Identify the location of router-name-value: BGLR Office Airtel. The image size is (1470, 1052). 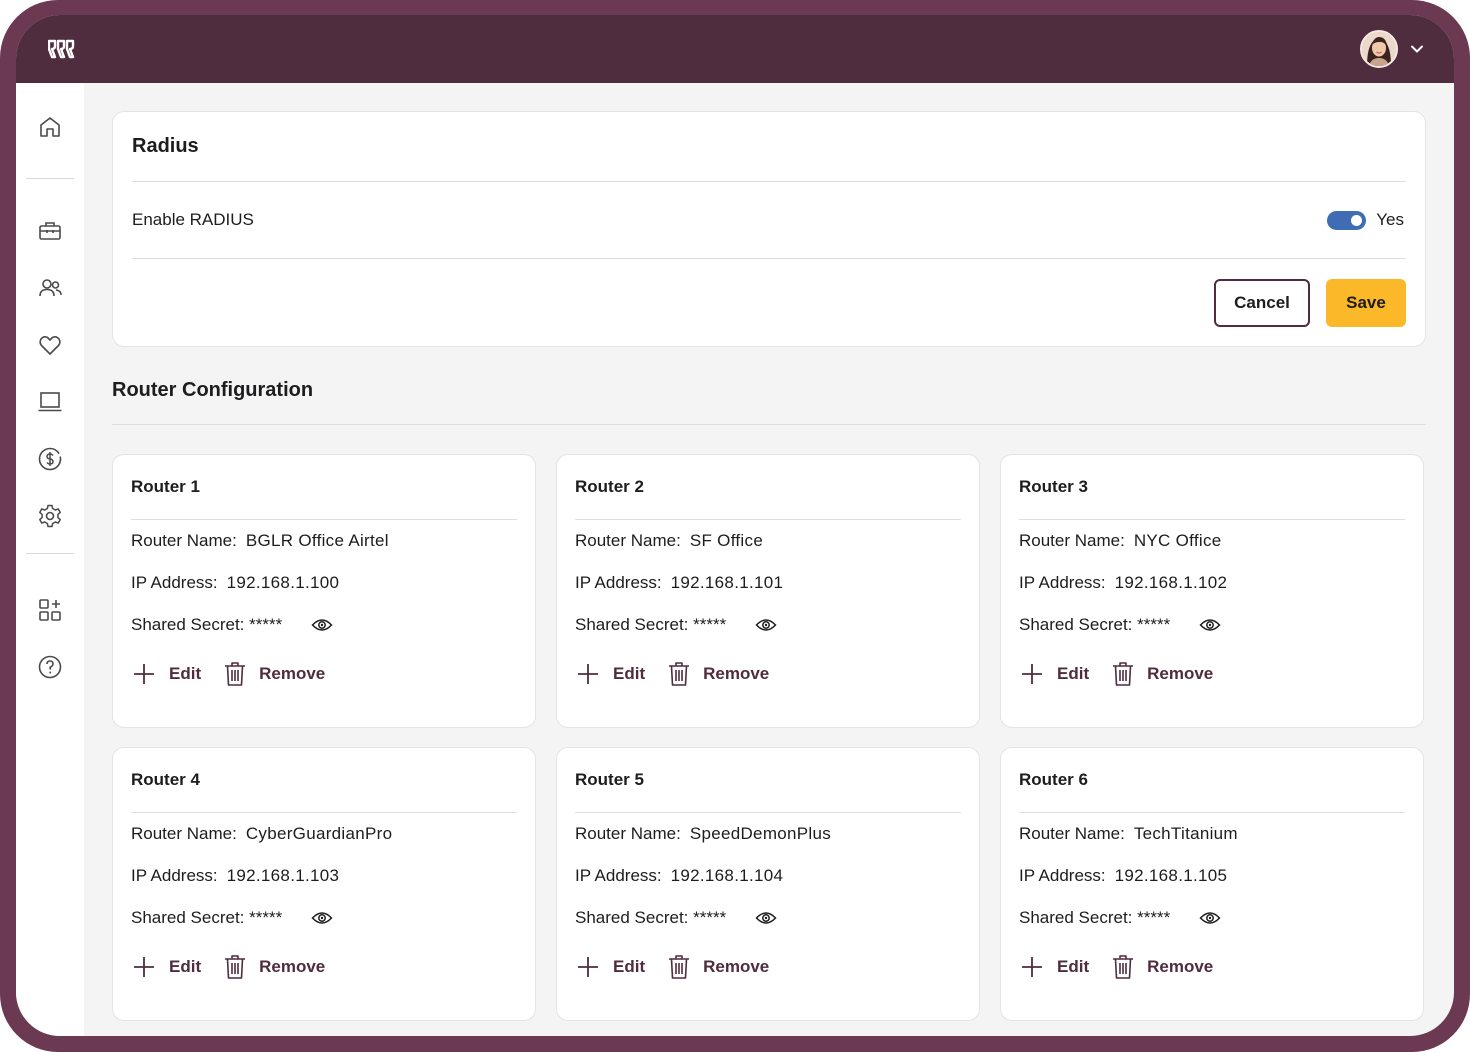
(317, 540).